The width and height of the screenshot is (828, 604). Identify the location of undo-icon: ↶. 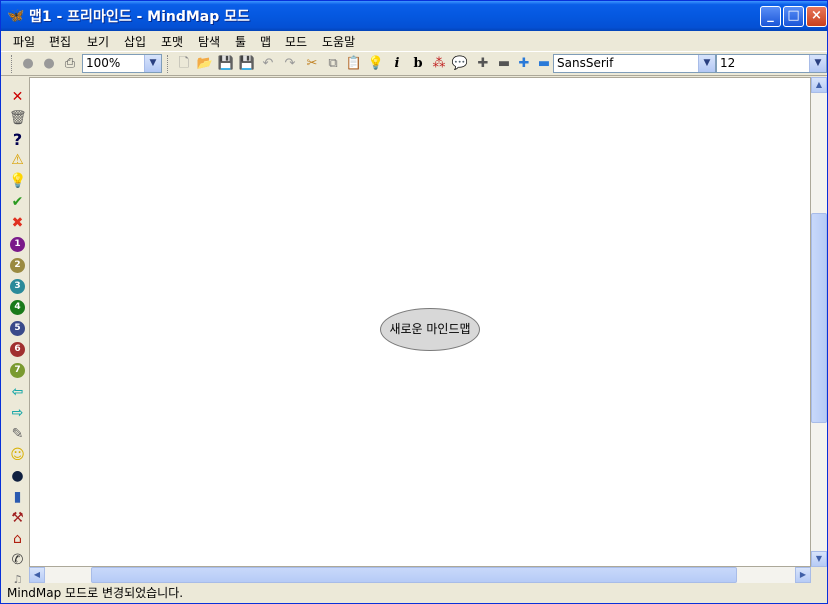
(268, 64).